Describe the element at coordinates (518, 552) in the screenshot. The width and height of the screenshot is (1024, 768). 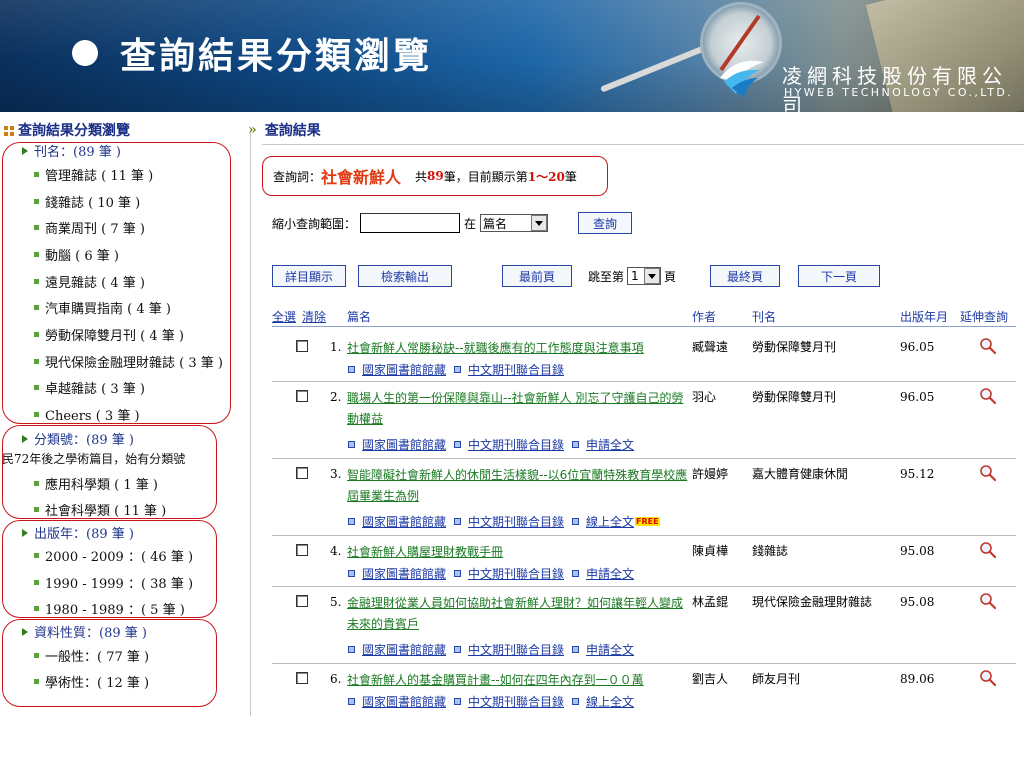
I see `record-title-link: 社會新鮮人購屋理財教戰手冊` at that location.